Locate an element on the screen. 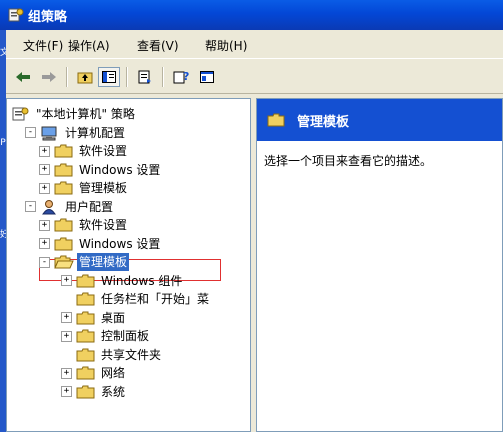 This screenshot has height=432, width=503. menu-file: 文件(F) is located at coordinates (43, 45).